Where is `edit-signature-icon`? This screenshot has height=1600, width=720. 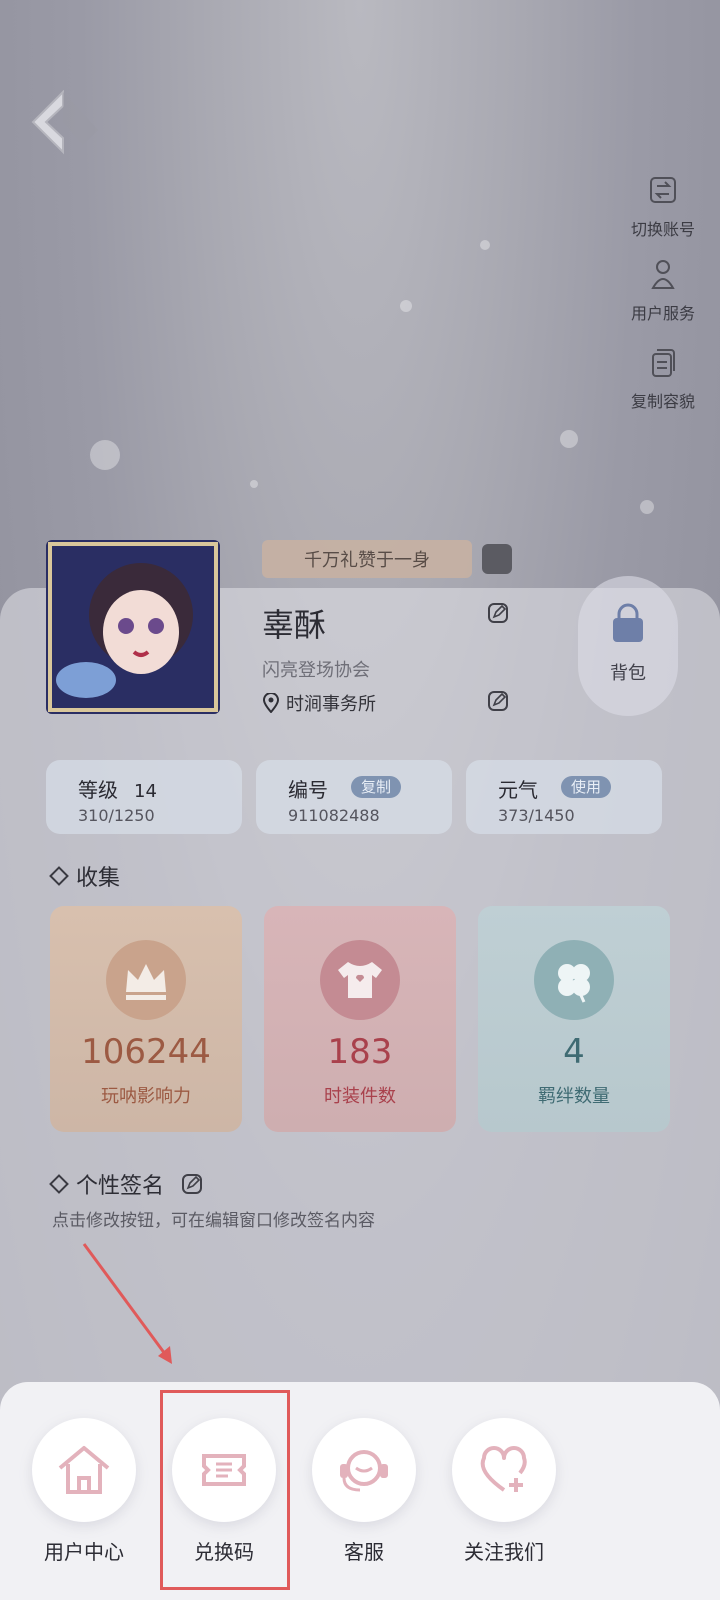
edit-signature-icon is located at coordinates (192, 1184).